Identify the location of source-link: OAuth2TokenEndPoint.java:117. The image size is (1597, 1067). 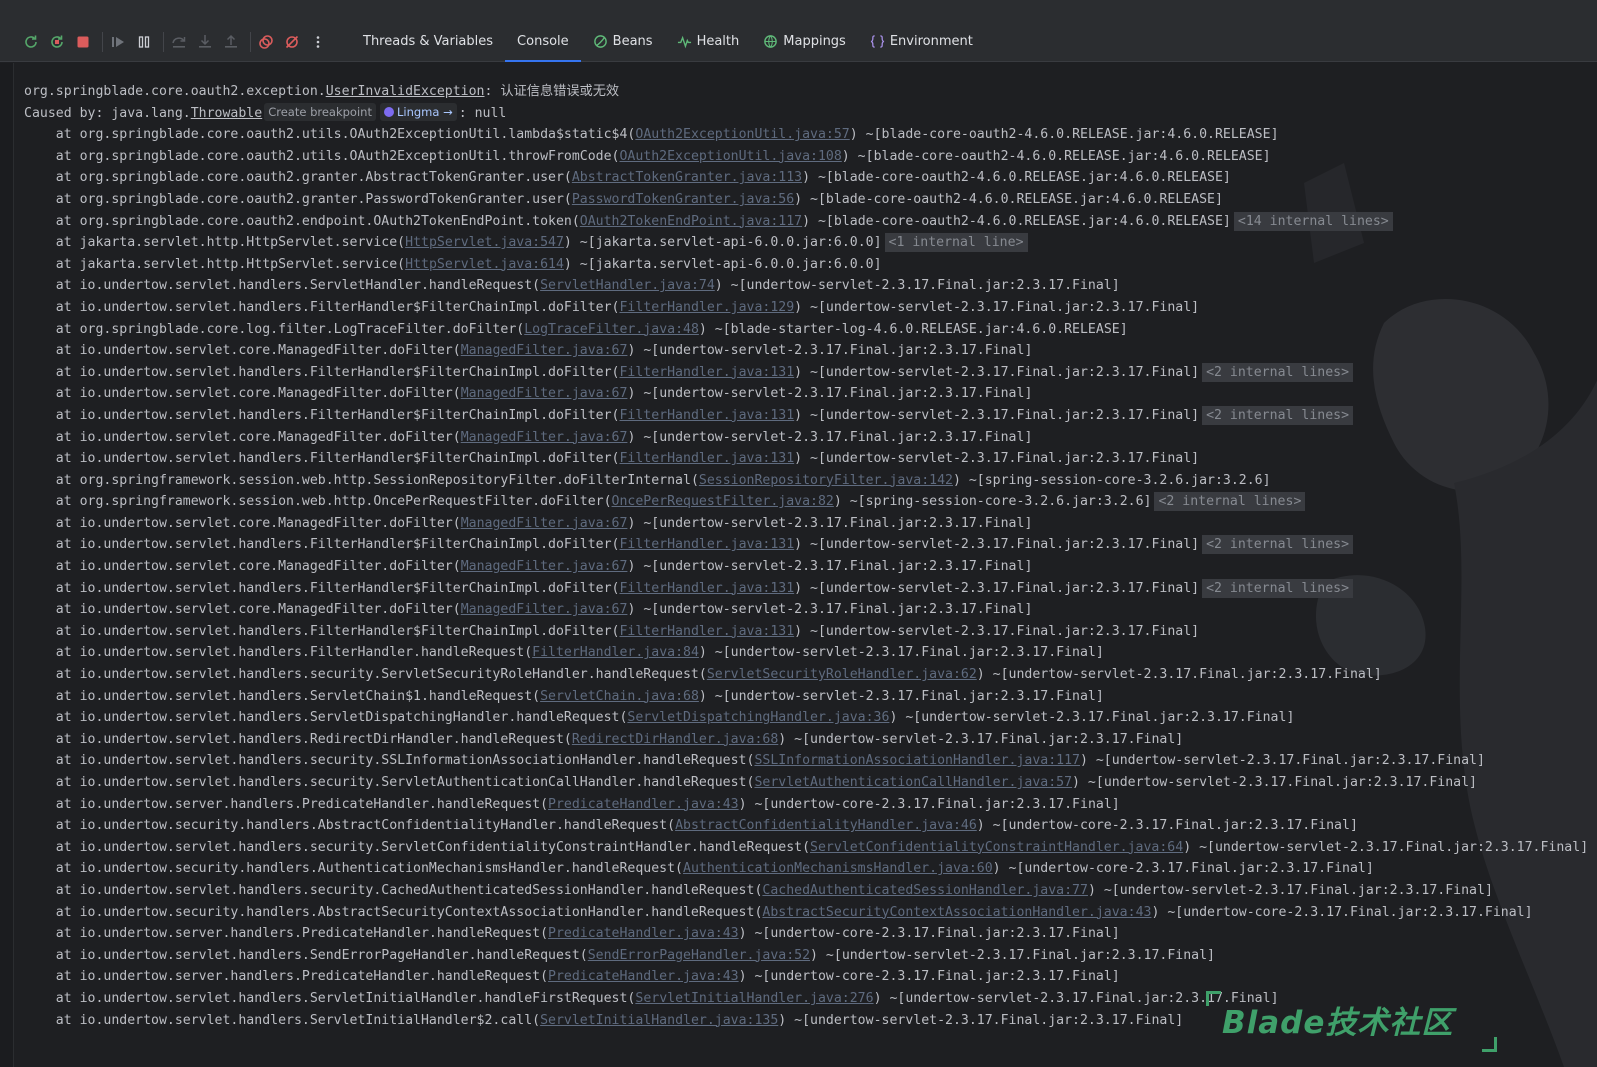
(691, 221).